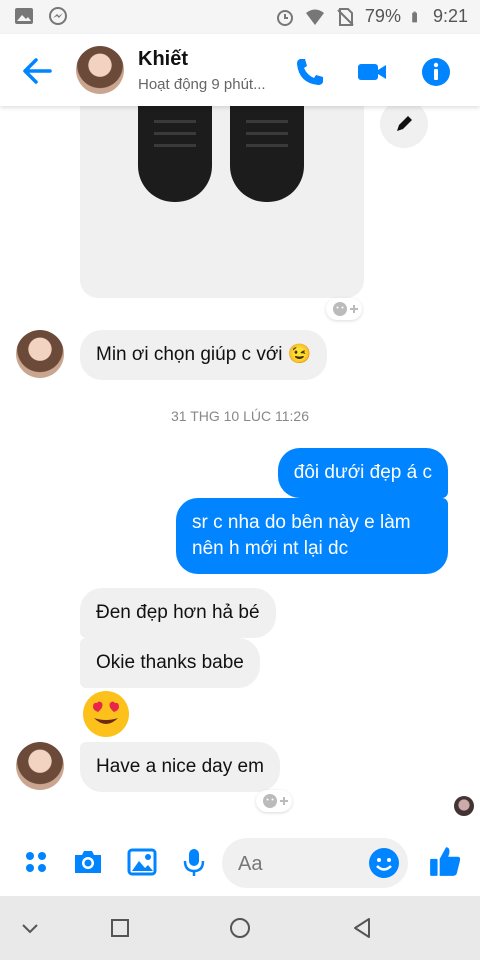 This screenshot has height=960, width=480. I want to click on message-timestamp: 31 THG 10 LÚC 11:26, so click(239, 416).